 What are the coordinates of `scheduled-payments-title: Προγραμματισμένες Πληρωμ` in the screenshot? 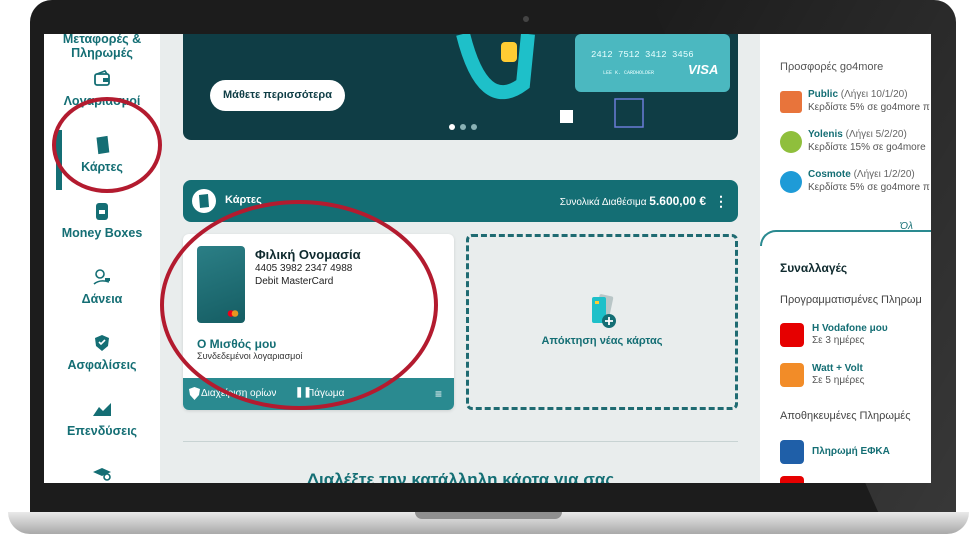 It's located at (851, 300).